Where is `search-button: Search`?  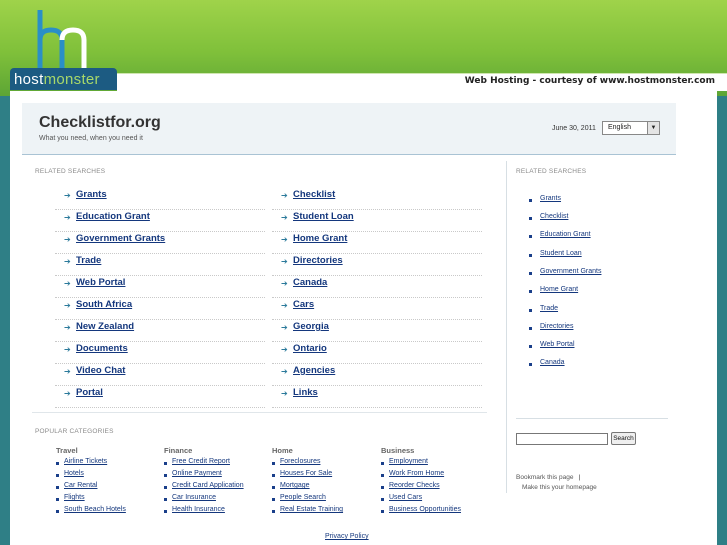 search-button: Search is located at coordinates (623, 438).